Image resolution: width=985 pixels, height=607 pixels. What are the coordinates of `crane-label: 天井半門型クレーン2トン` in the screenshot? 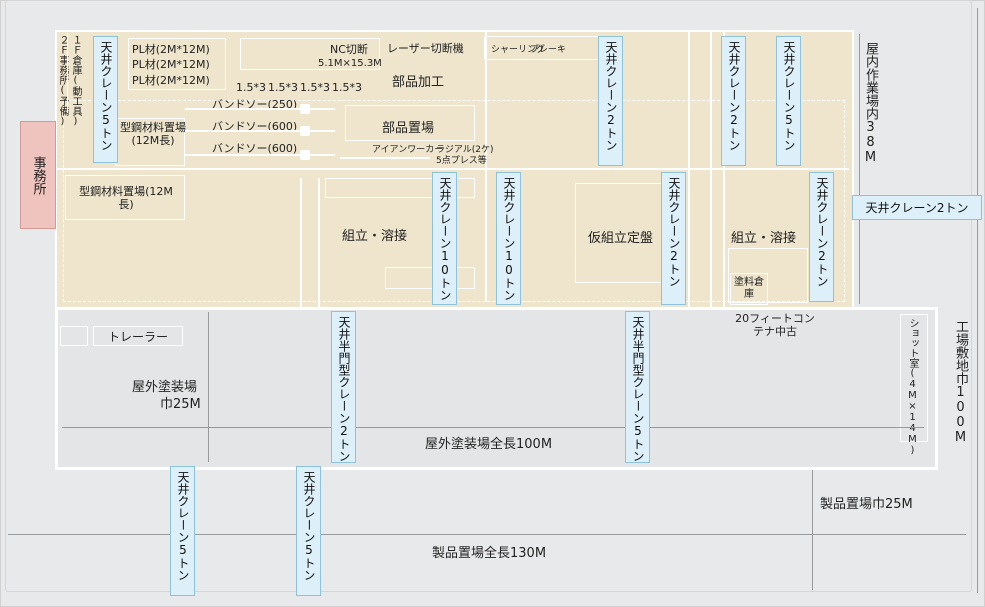 It's located at (344, 389).